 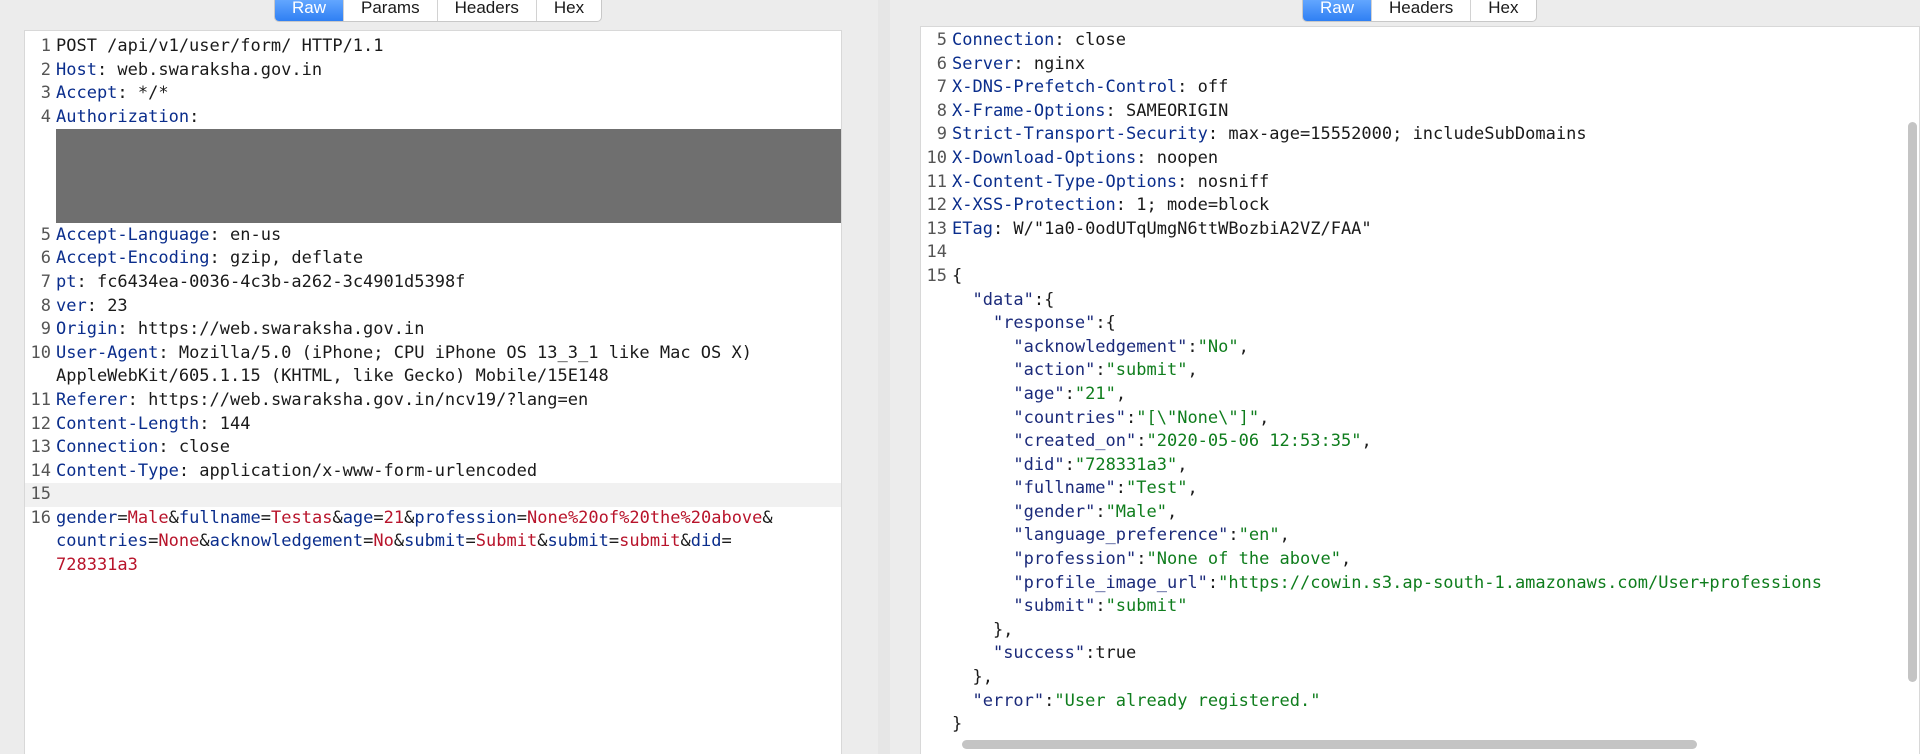 What do you see at coordinates (219, 517) in the screenshot?
I see `request-token: fullname` at bounding box center [219, 517].